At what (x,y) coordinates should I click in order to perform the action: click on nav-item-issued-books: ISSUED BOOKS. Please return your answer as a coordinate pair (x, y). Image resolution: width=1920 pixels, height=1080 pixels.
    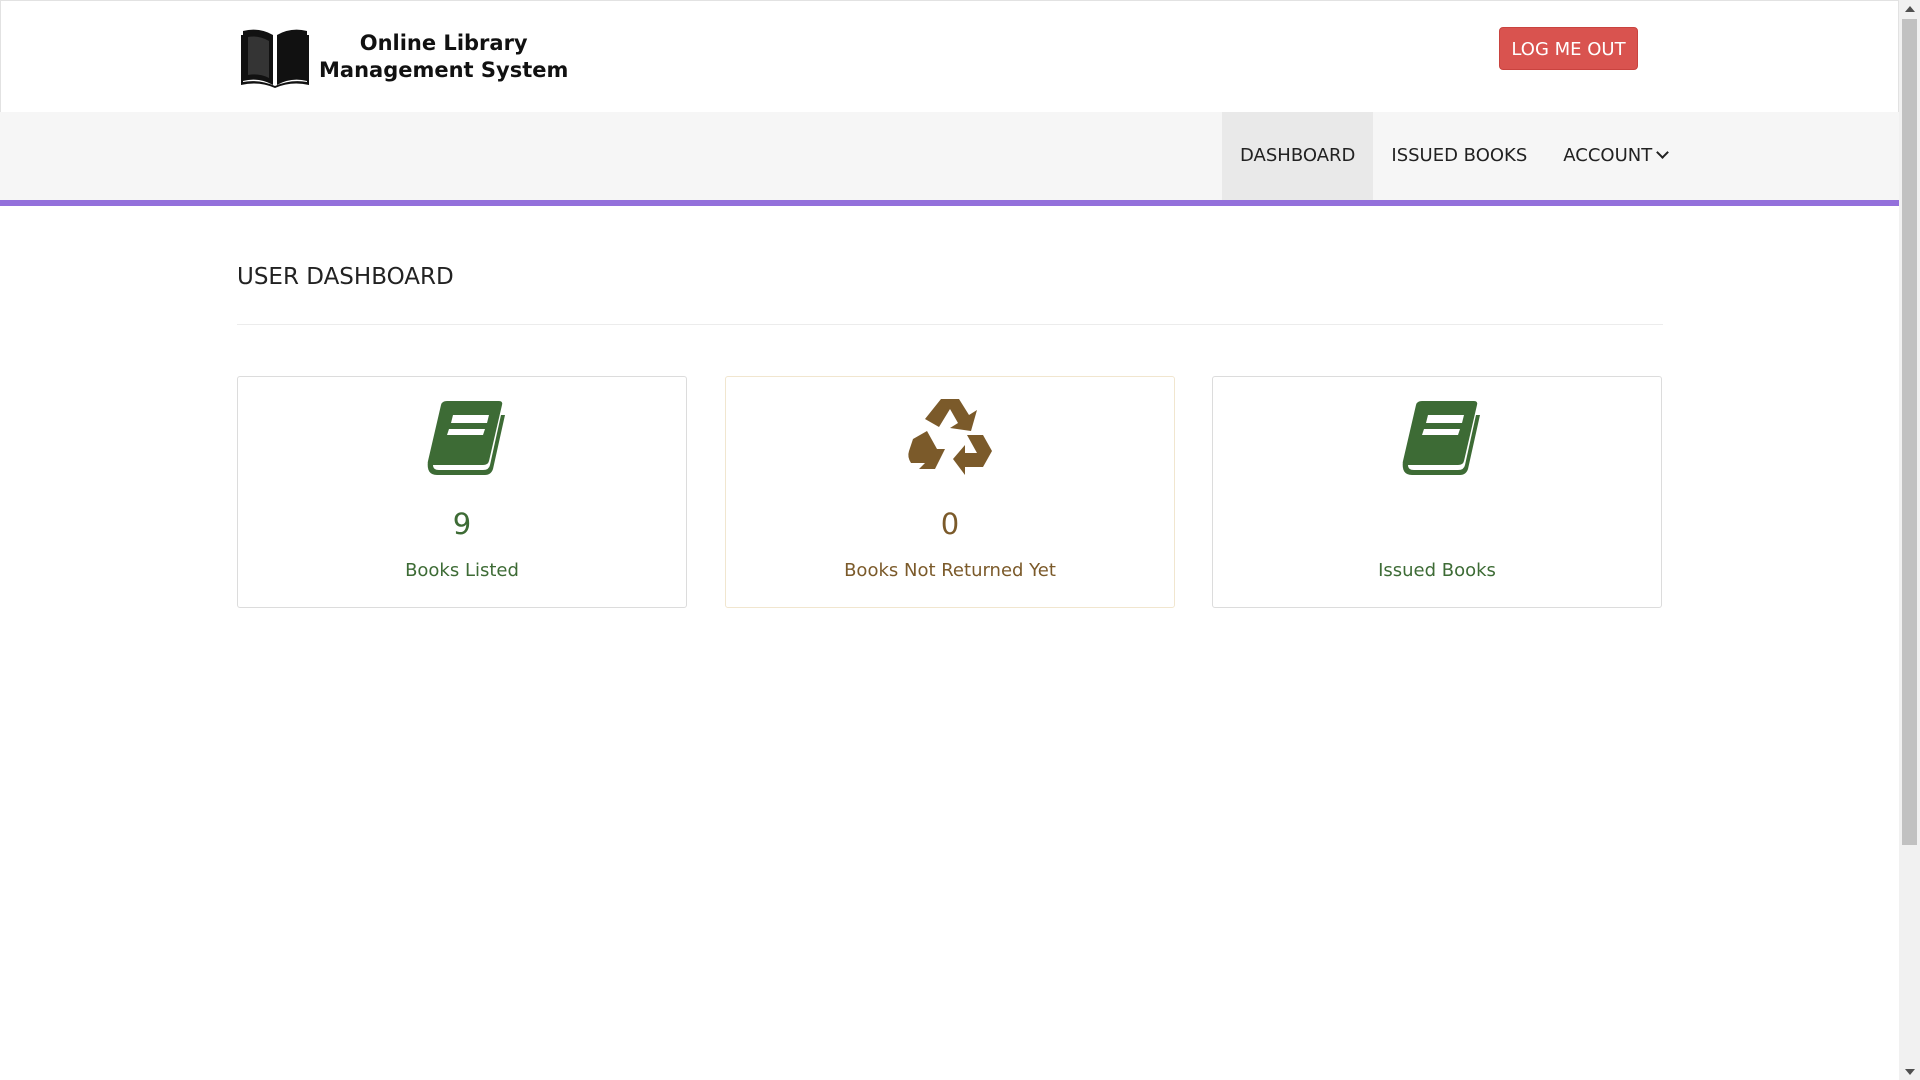
    Looking at the image, I should click on (1459, 156).